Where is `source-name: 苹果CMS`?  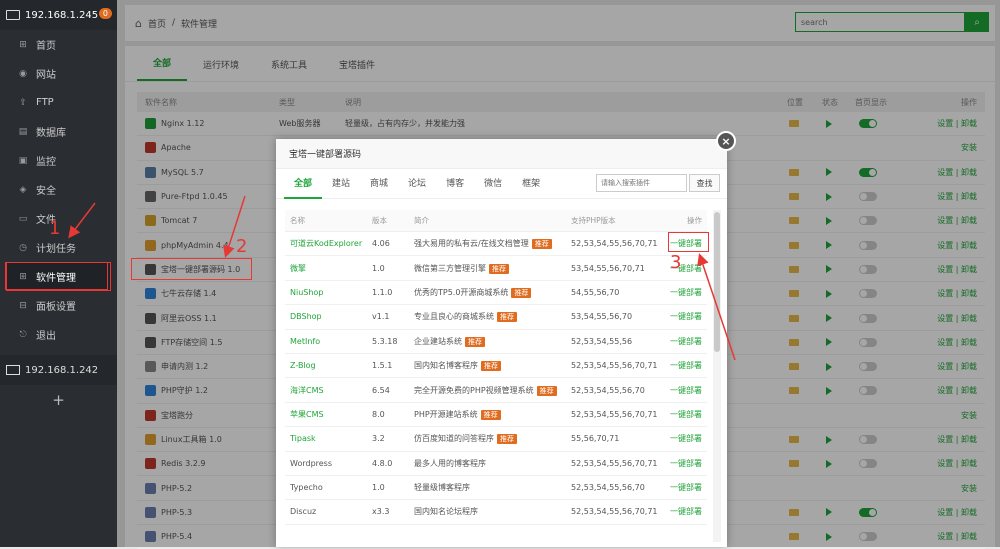
source-name: 苹果CMS is located at coordinates (307, 414).